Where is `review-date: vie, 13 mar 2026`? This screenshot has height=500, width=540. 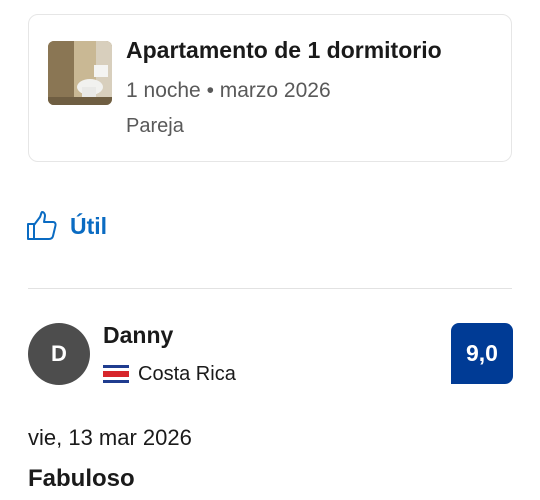
review-date: vie, 13 mar 2026 is located at coordinates (110, 437).